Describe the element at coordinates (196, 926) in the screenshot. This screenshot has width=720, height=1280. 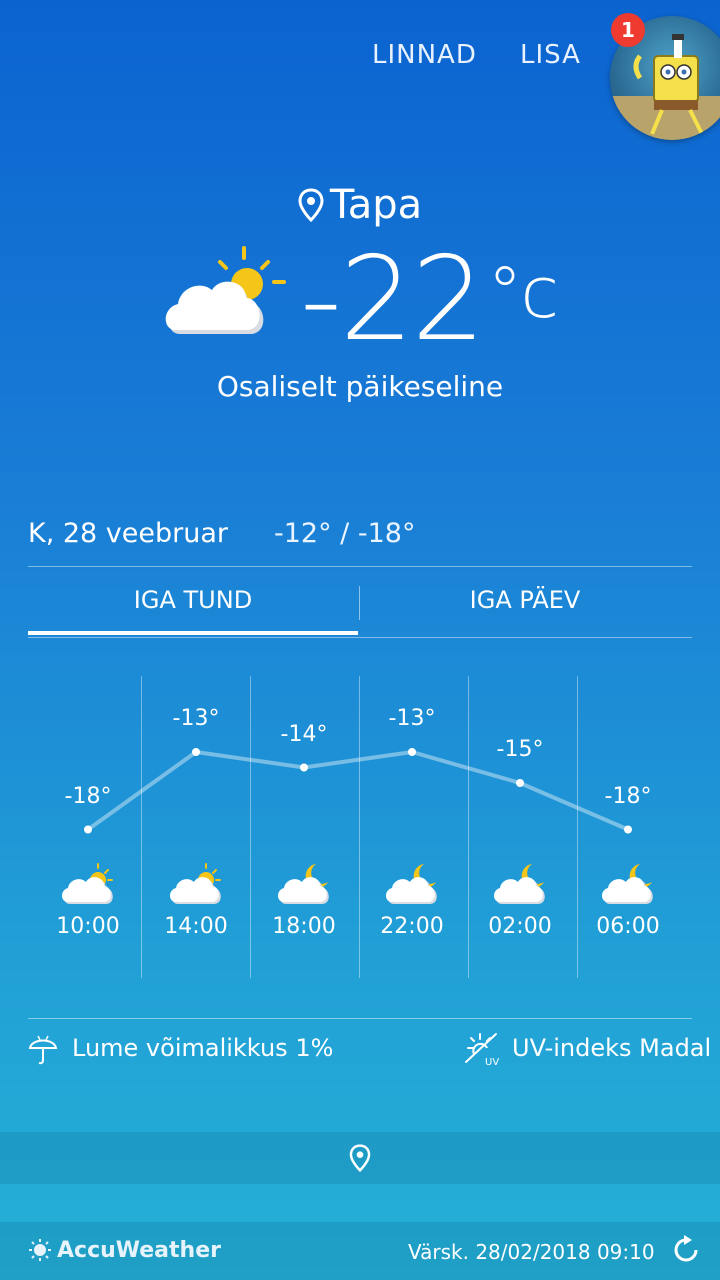
I see `hourly-time: 14:00` at that location.